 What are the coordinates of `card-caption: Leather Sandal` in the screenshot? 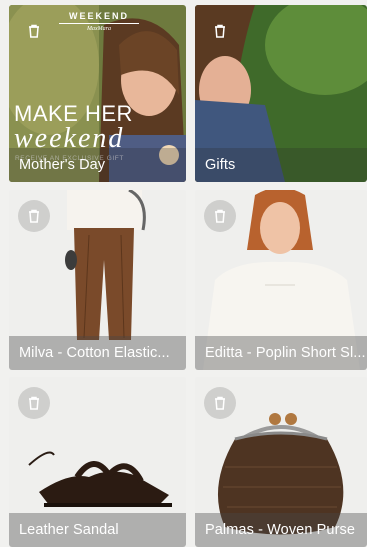 It's located at (97, 530).